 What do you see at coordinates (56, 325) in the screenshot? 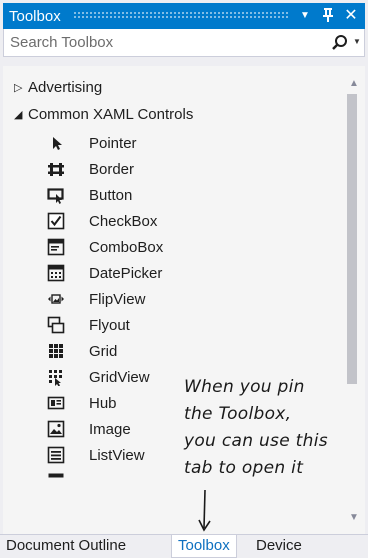
I see `flyout-icon` at bounding box center [56, 325].